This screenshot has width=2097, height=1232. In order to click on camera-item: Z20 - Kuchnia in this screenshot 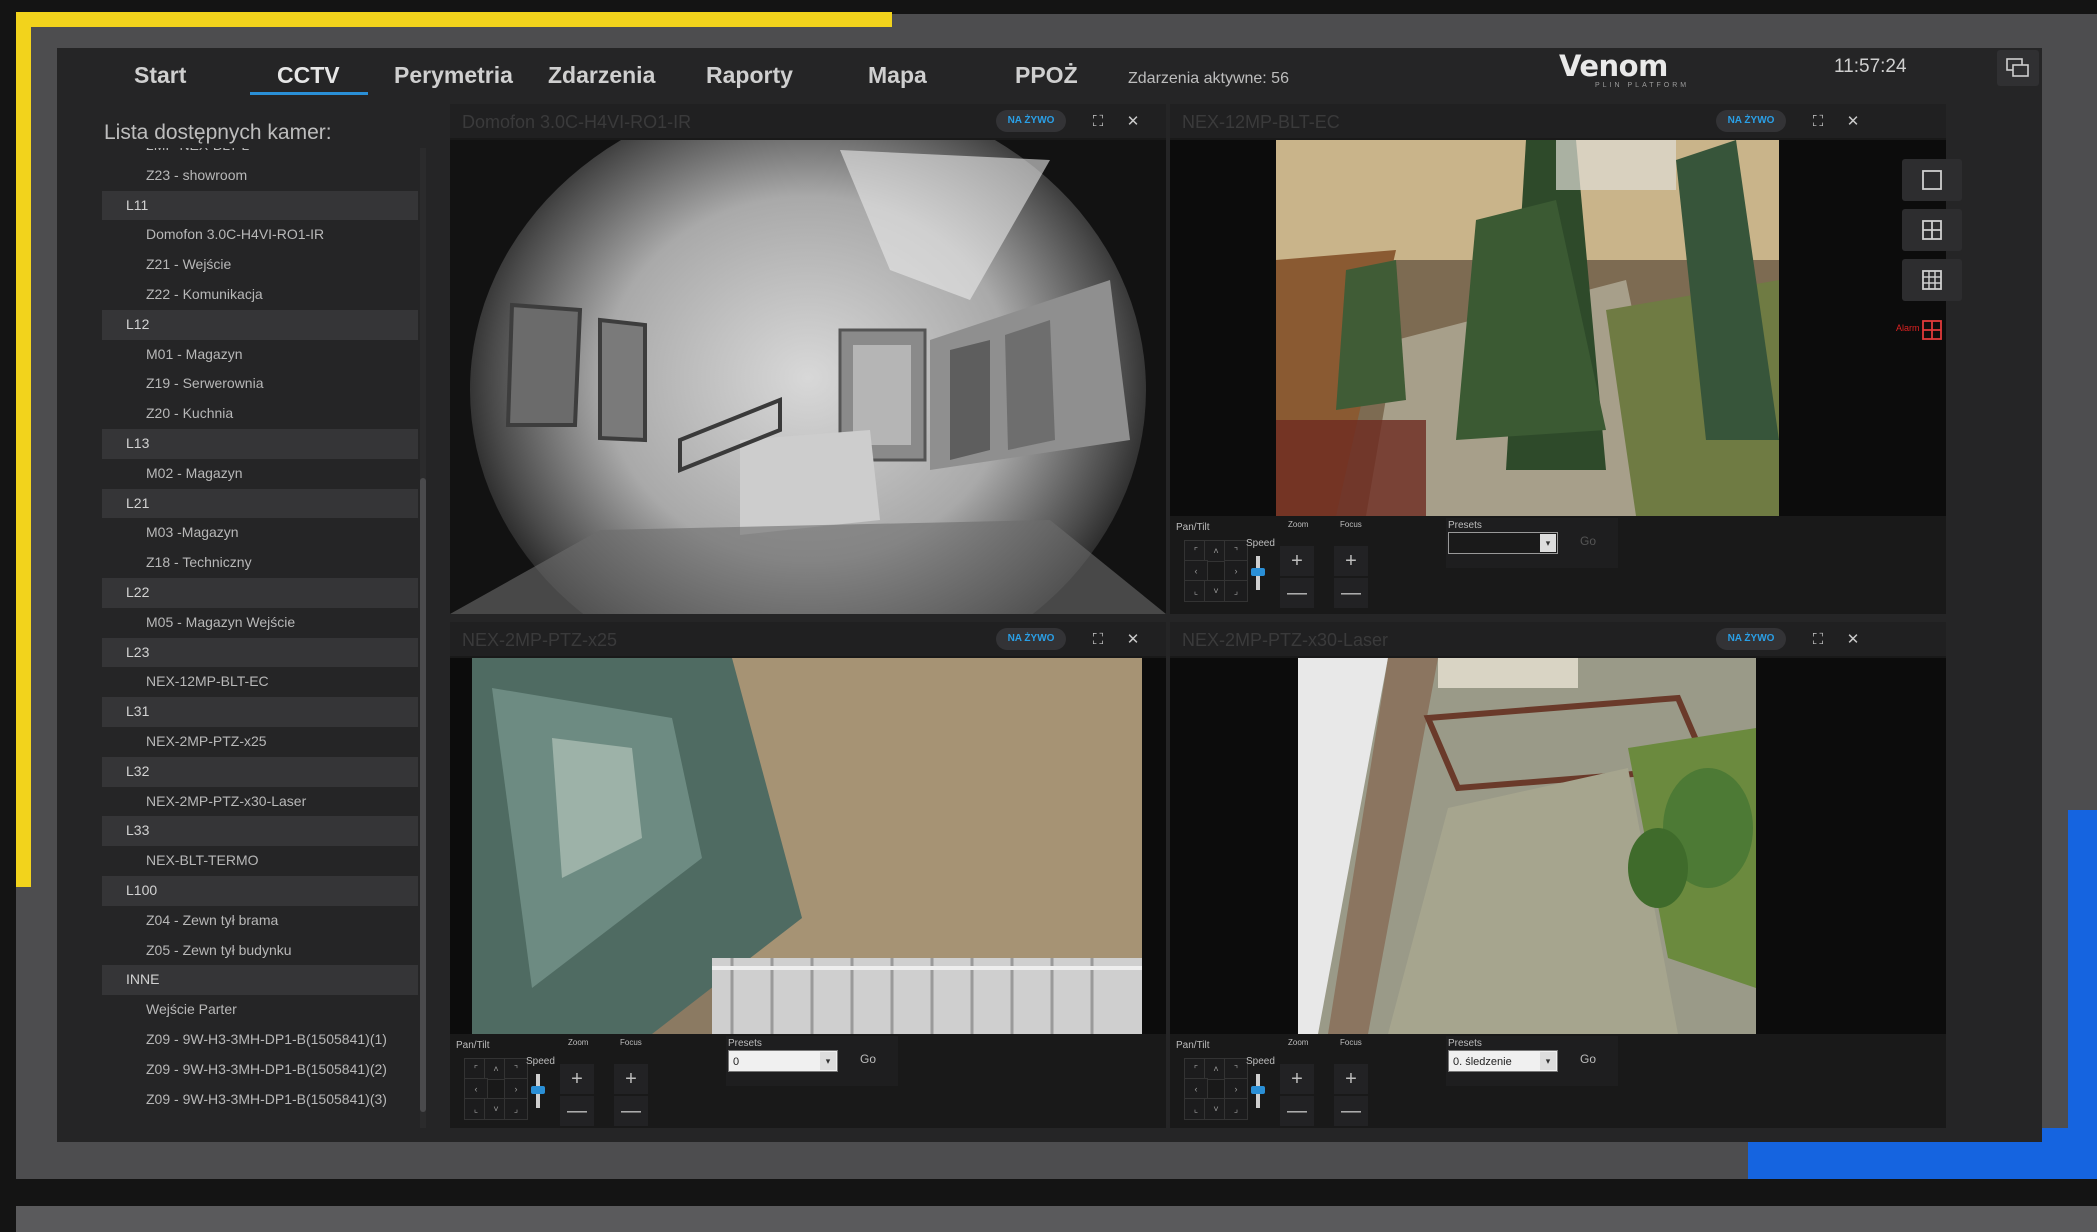, I will do `click(260, 414)`.